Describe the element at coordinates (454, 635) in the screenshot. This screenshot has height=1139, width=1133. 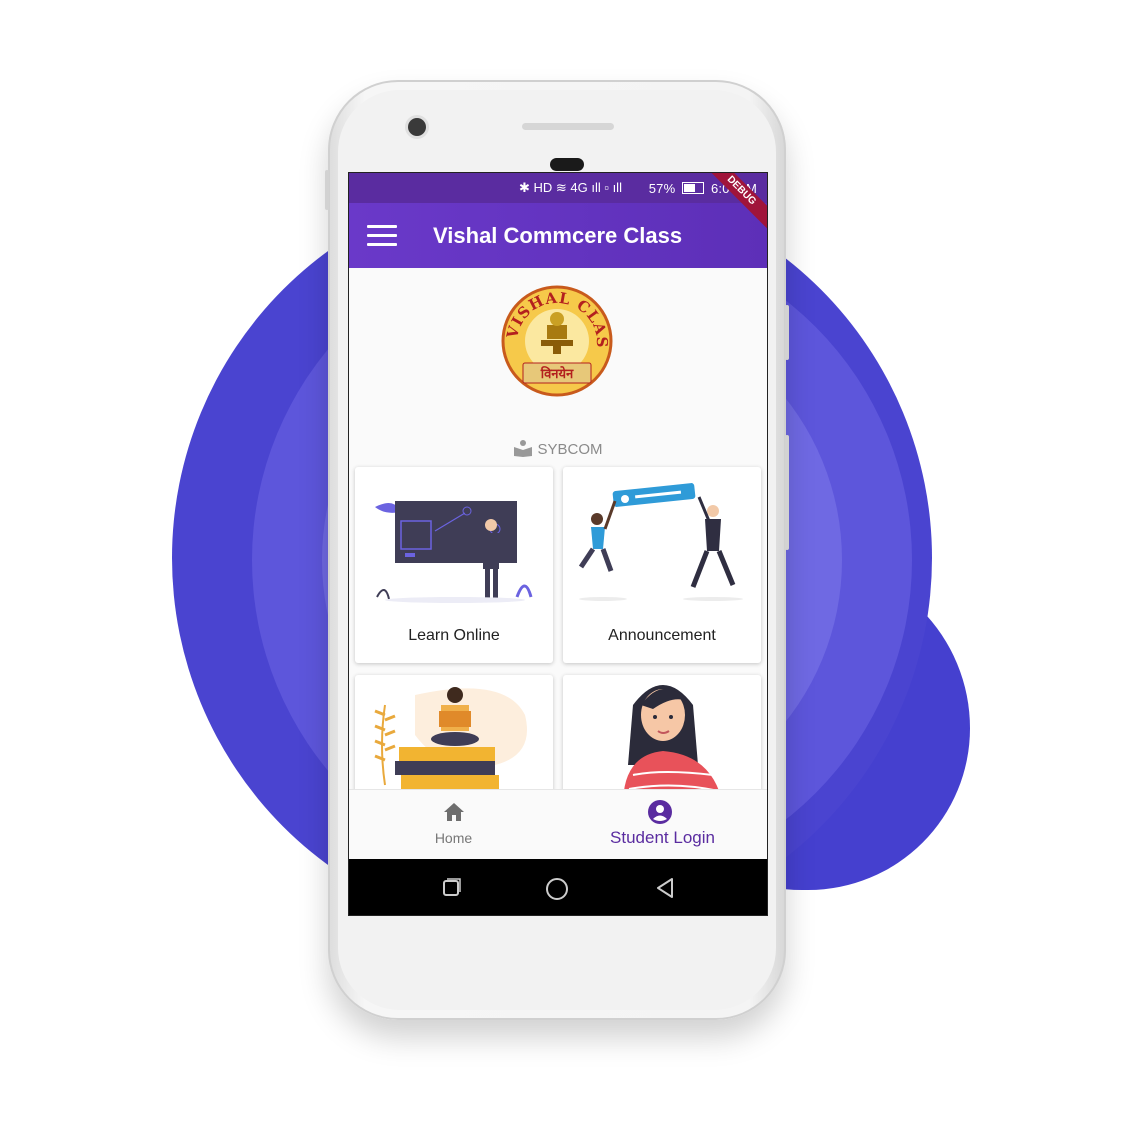
I see `card-label: Learn Online` at that location.